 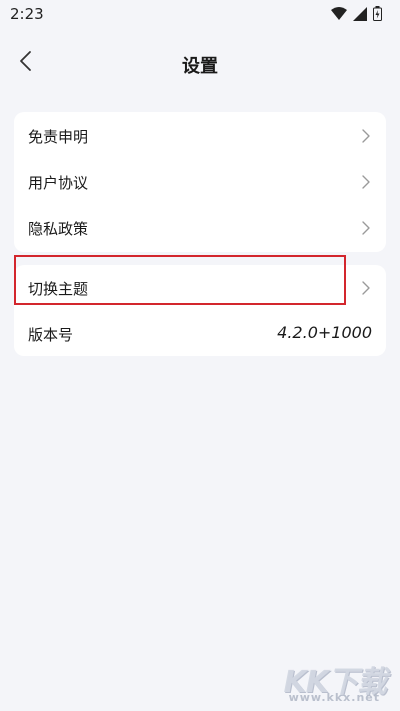 I want to click on page-title: 设置, so click(x=200, y=66).